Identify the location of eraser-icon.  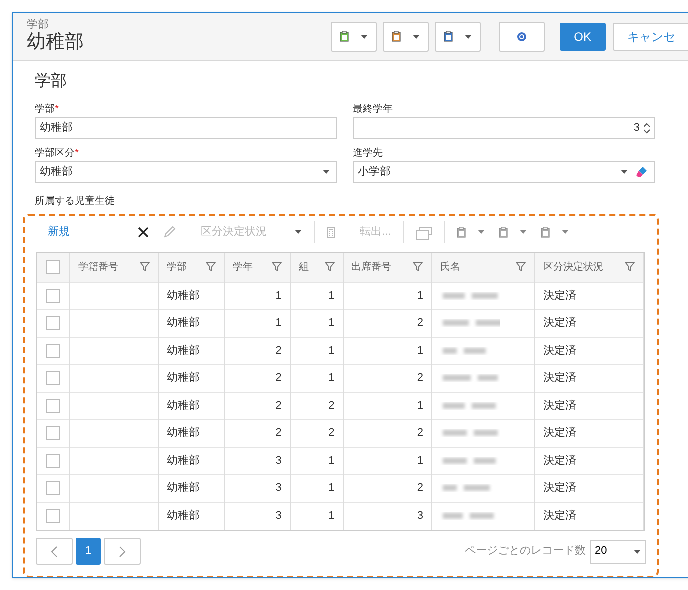
(642, 172).